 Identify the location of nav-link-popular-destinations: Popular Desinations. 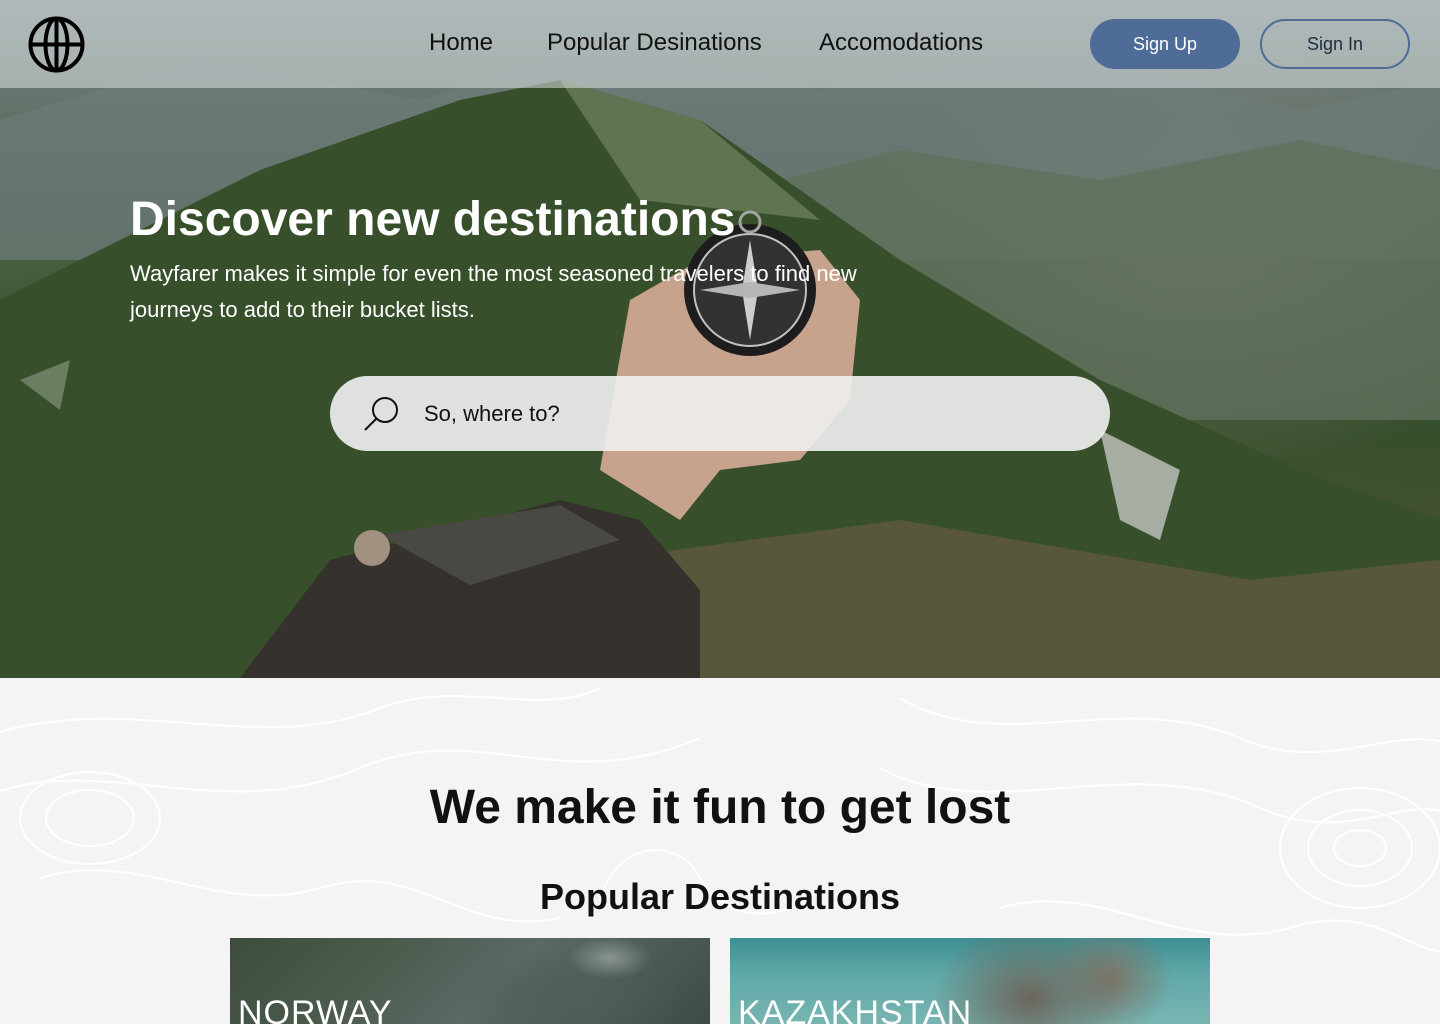
(654, 43).